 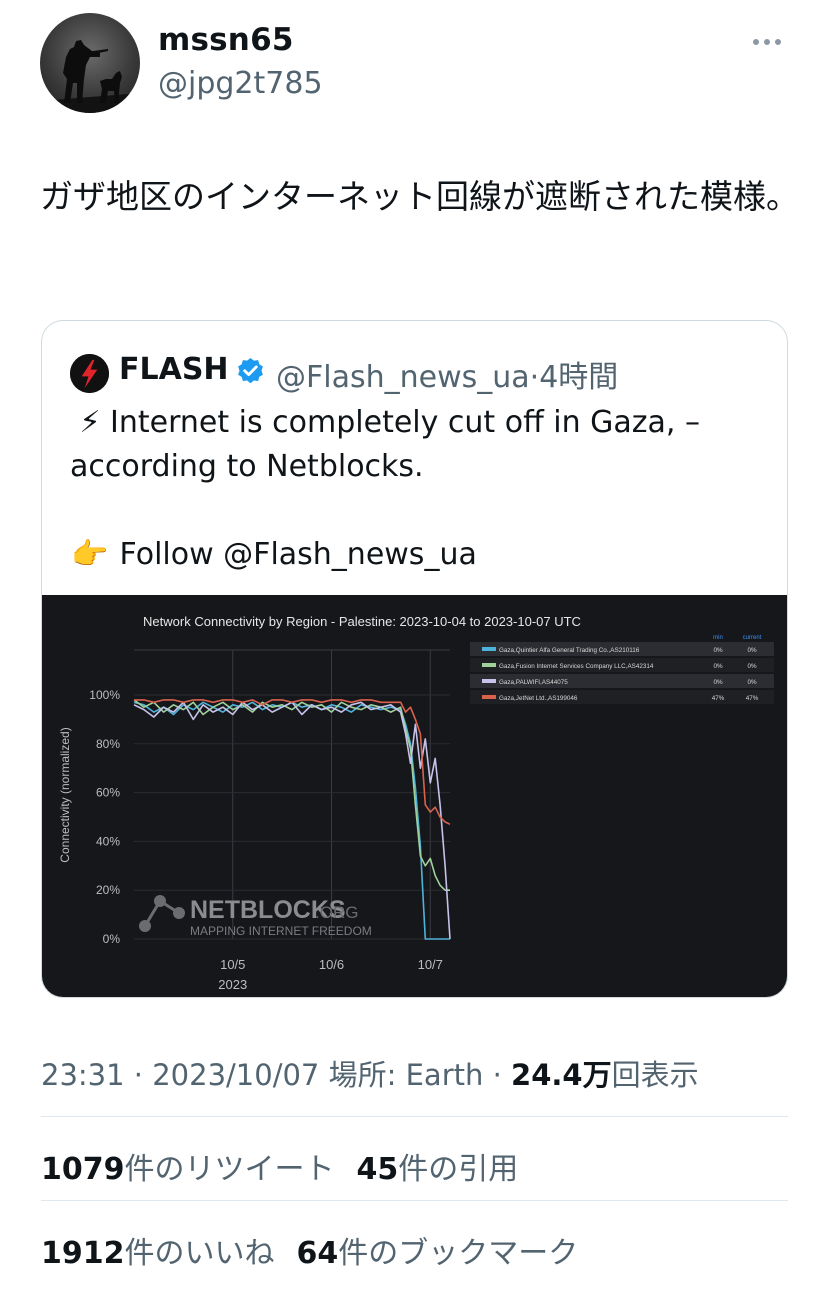 I want to click on watermark-tagline: MAPPING INTERNET FREEDOM, so click(x=281, y=931).